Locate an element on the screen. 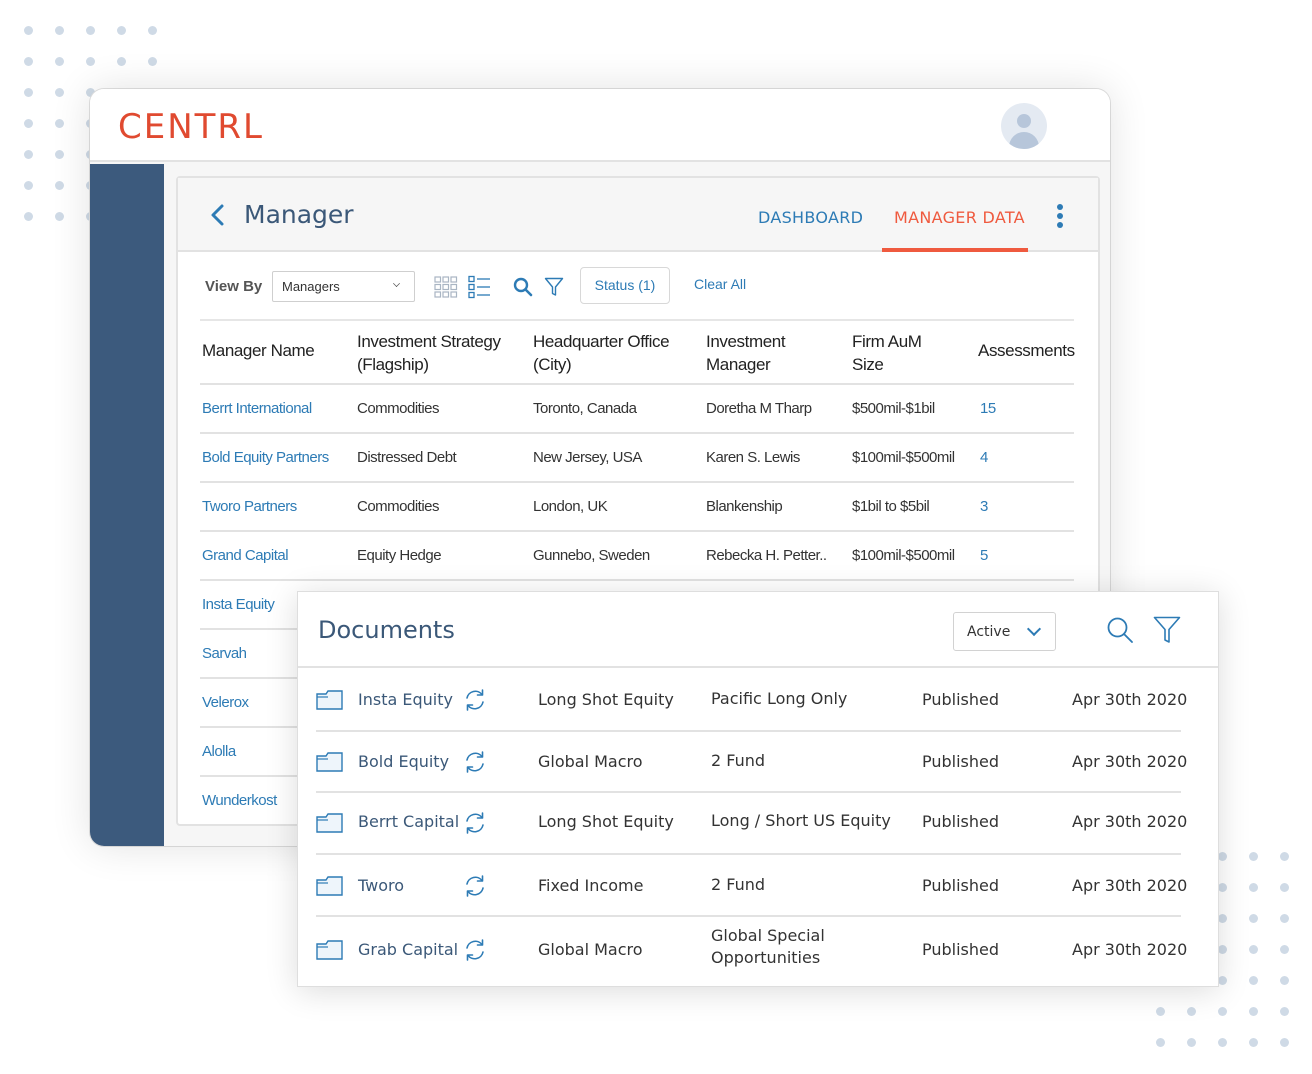 This screenshot has width=1312, height=1074. column-header: Assessments is located at coordinates (1026, 350).